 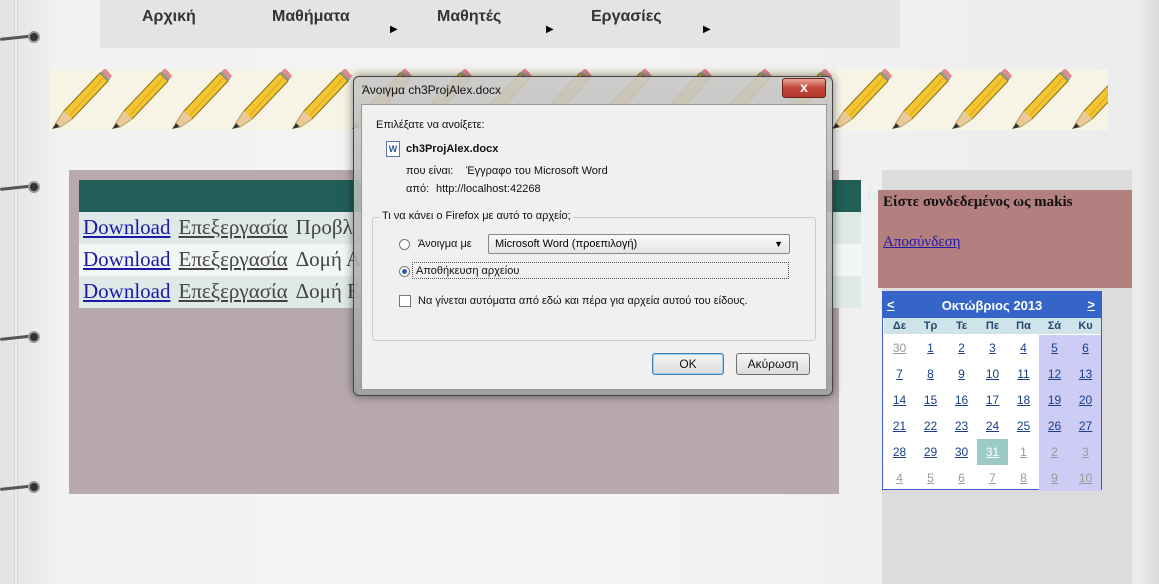 I want to click on calendar-day: 23, so click(x=961, y=426).